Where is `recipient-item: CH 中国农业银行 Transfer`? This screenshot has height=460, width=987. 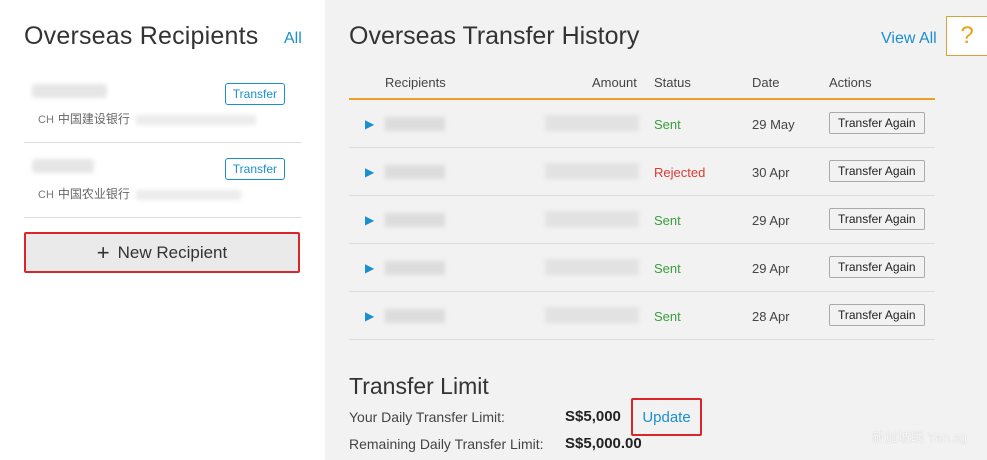 recipient-item: CH 中国农业银行 Transfer is located at coordinates (162, 180).